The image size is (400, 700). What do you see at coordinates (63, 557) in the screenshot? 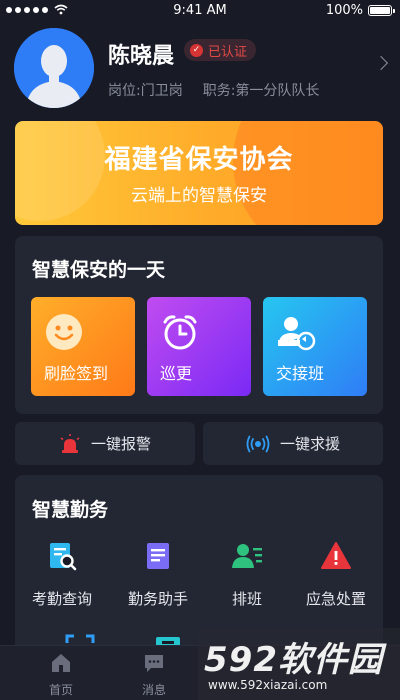
I see `document-search-icon` at bounding box center [63, 557].